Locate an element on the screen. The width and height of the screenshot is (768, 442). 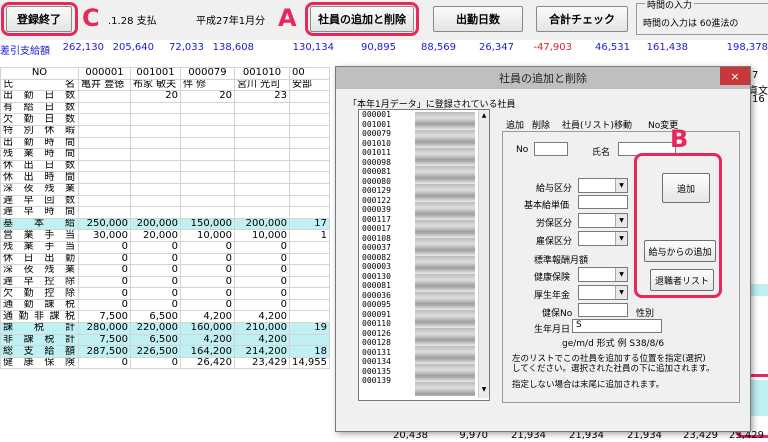
tab-add: 追加 is located at coordinates (515, 124).